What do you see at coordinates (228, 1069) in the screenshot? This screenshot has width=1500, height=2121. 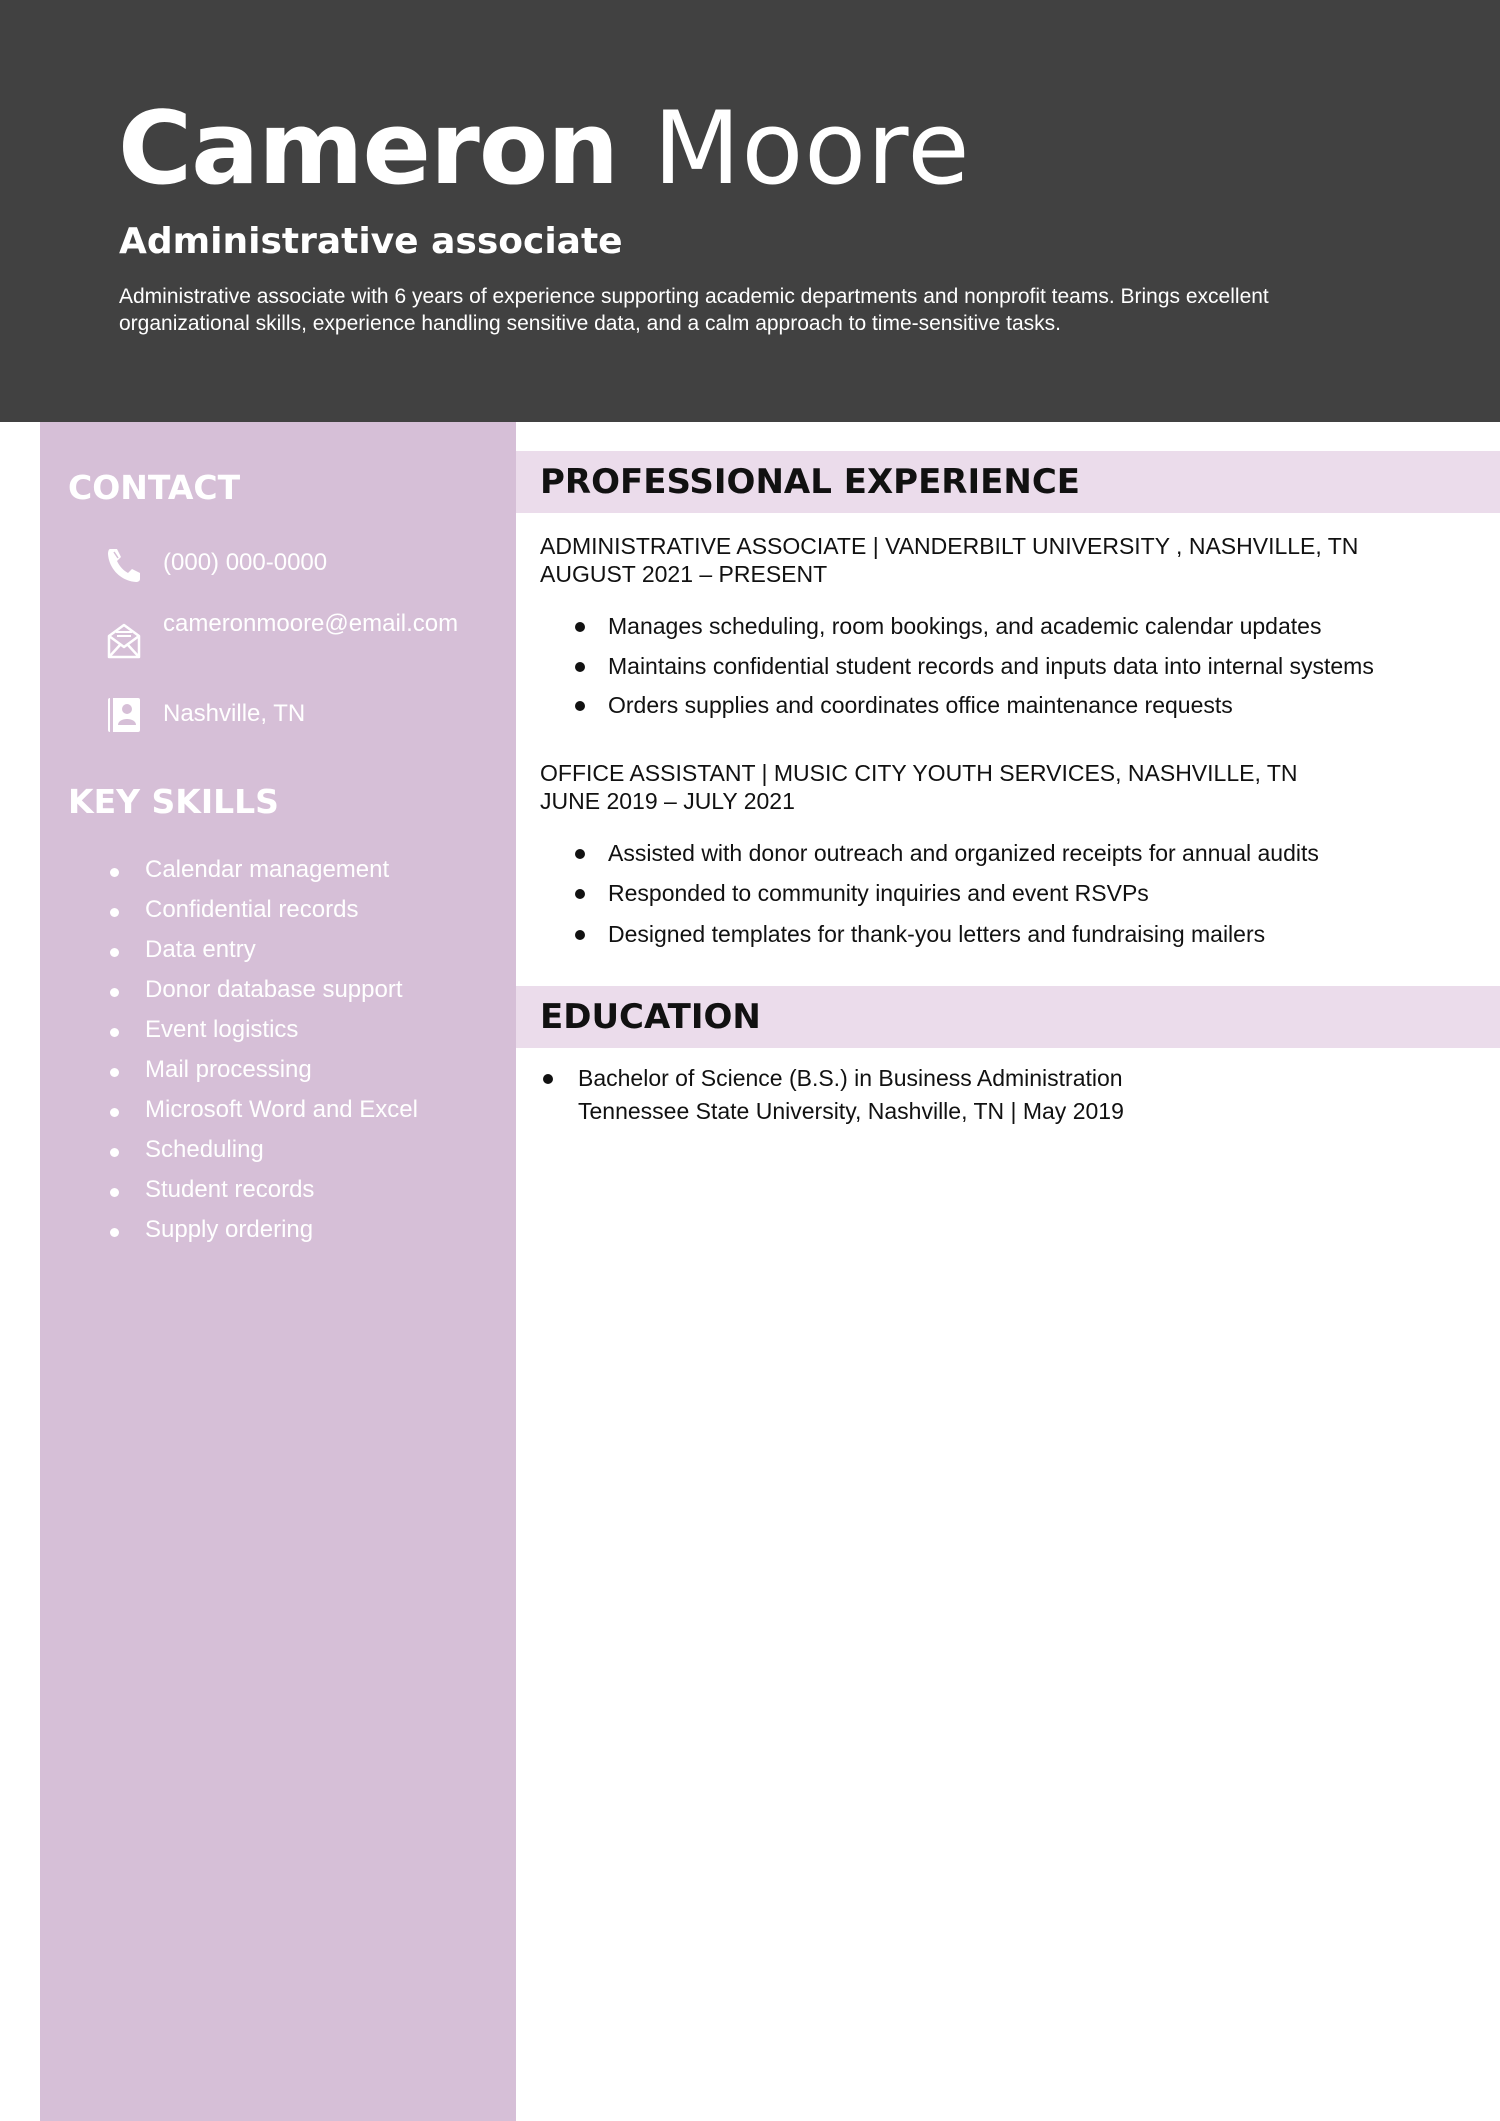 I see `skill-label: Mail processing` at bounding box center [228, 1069].